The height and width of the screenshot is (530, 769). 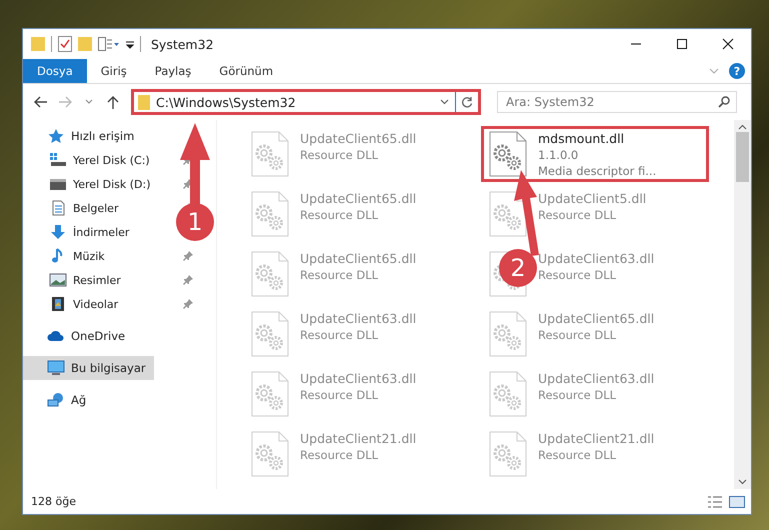 What do you see at coordinates (742, 157) in the screenshot?
I see `scrollbar-thumb` at bounding box center [742, 157].